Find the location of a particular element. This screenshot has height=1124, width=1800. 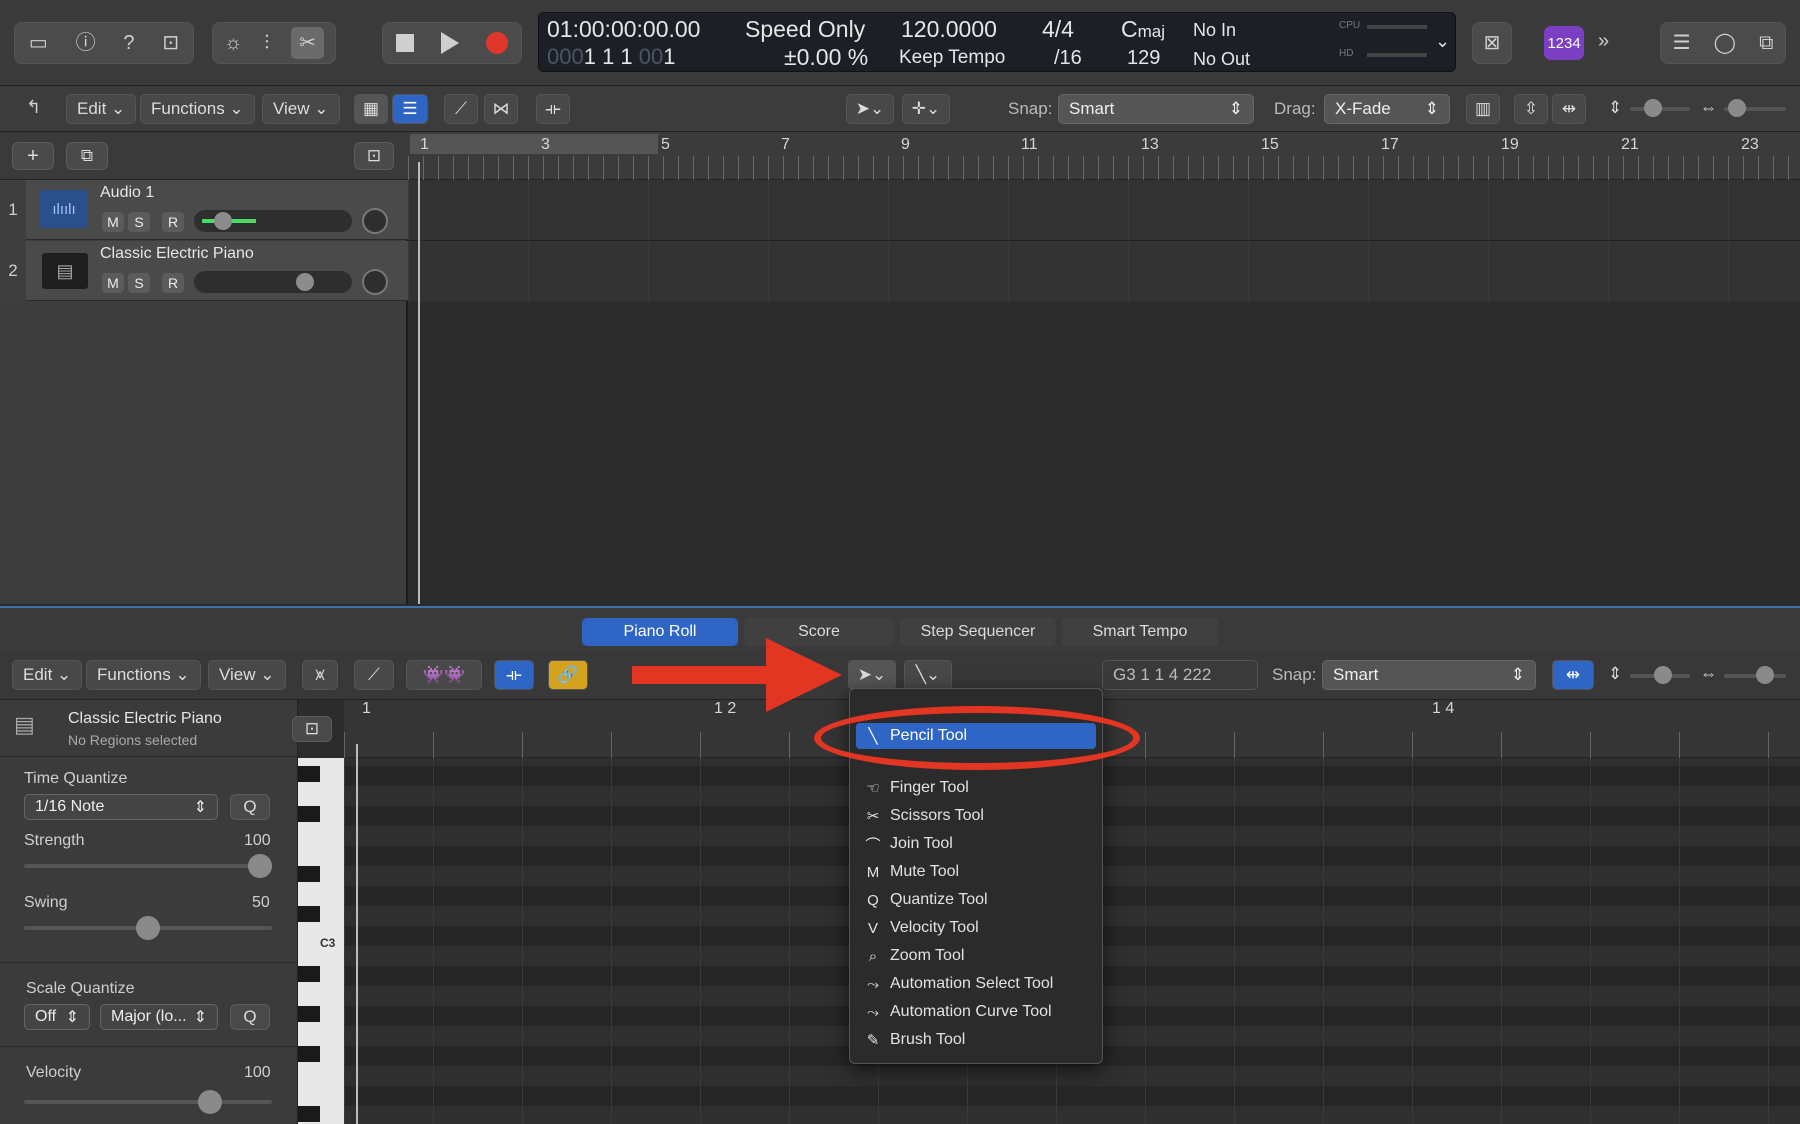

editor-snap-select: Smart ⇕ is located at coordinates (1429, 675).